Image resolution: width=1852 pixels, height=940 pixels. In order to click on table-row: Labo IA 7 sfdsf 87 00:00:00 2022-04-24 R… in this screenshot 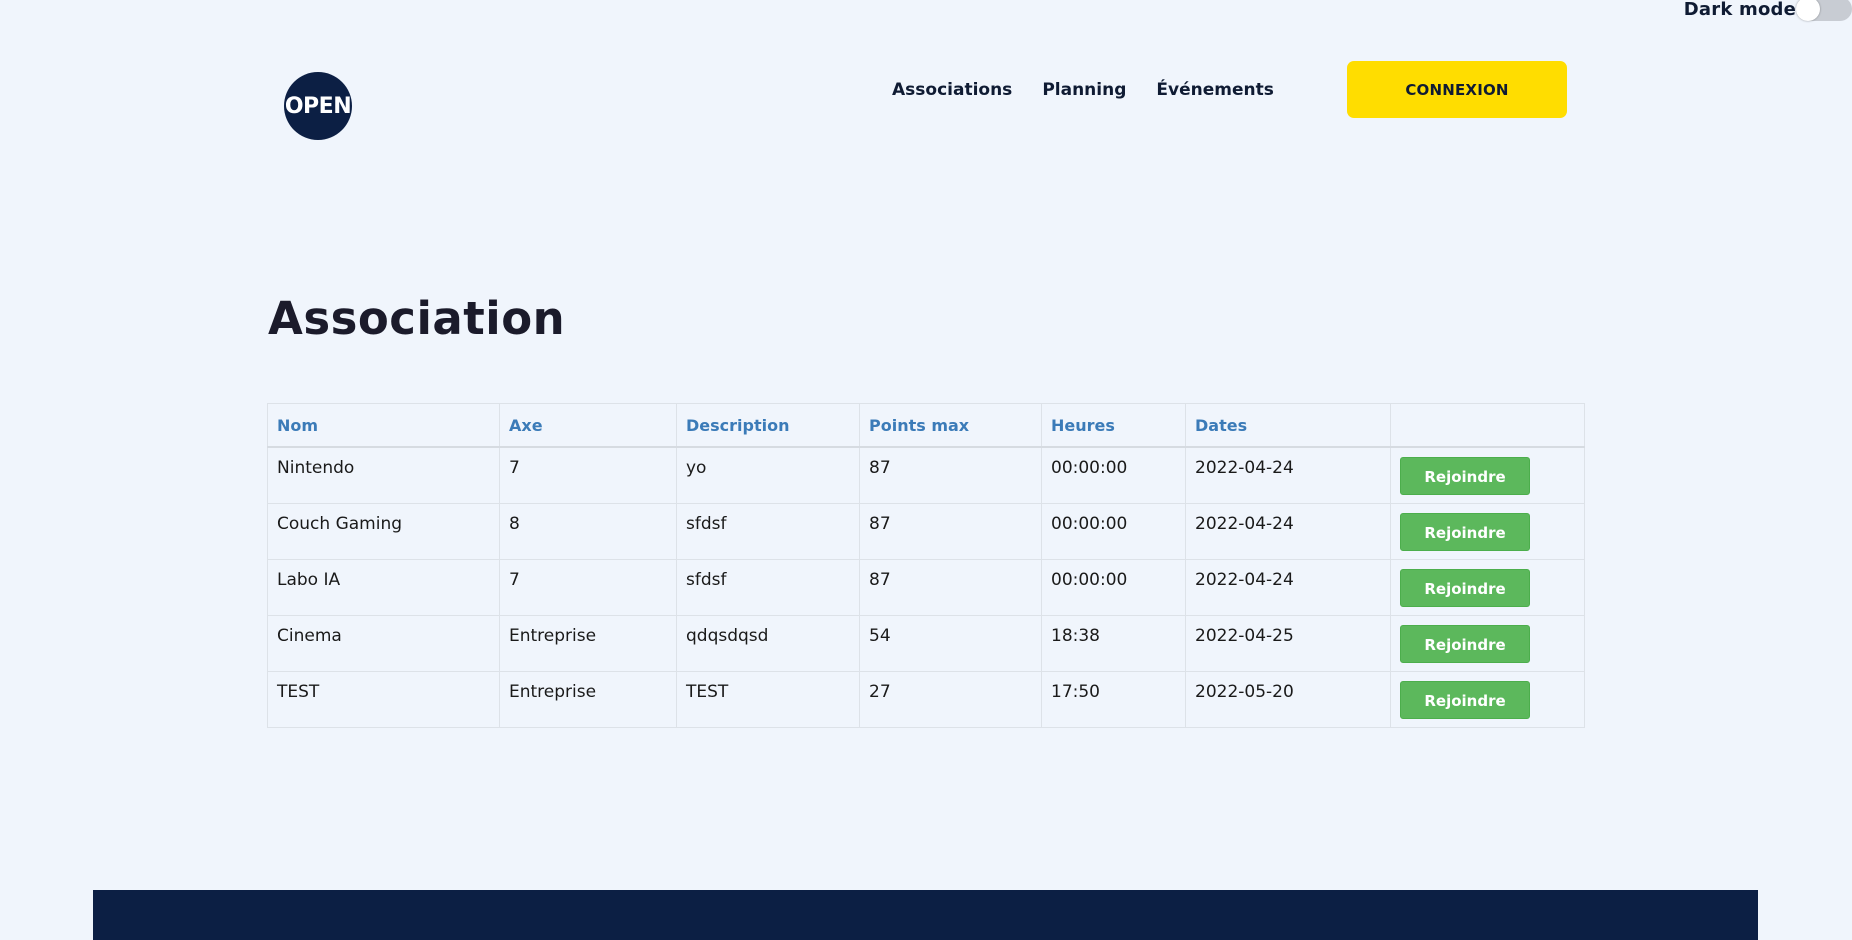, I will do `click(926, 587)`.